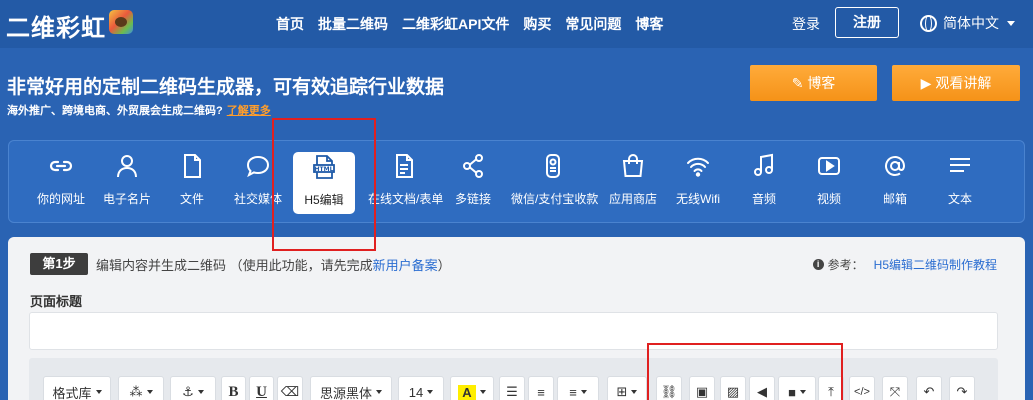  Describe the element at coordinates (895, 183) in the screenshot. I see `category-email: 邮箱` at that location.